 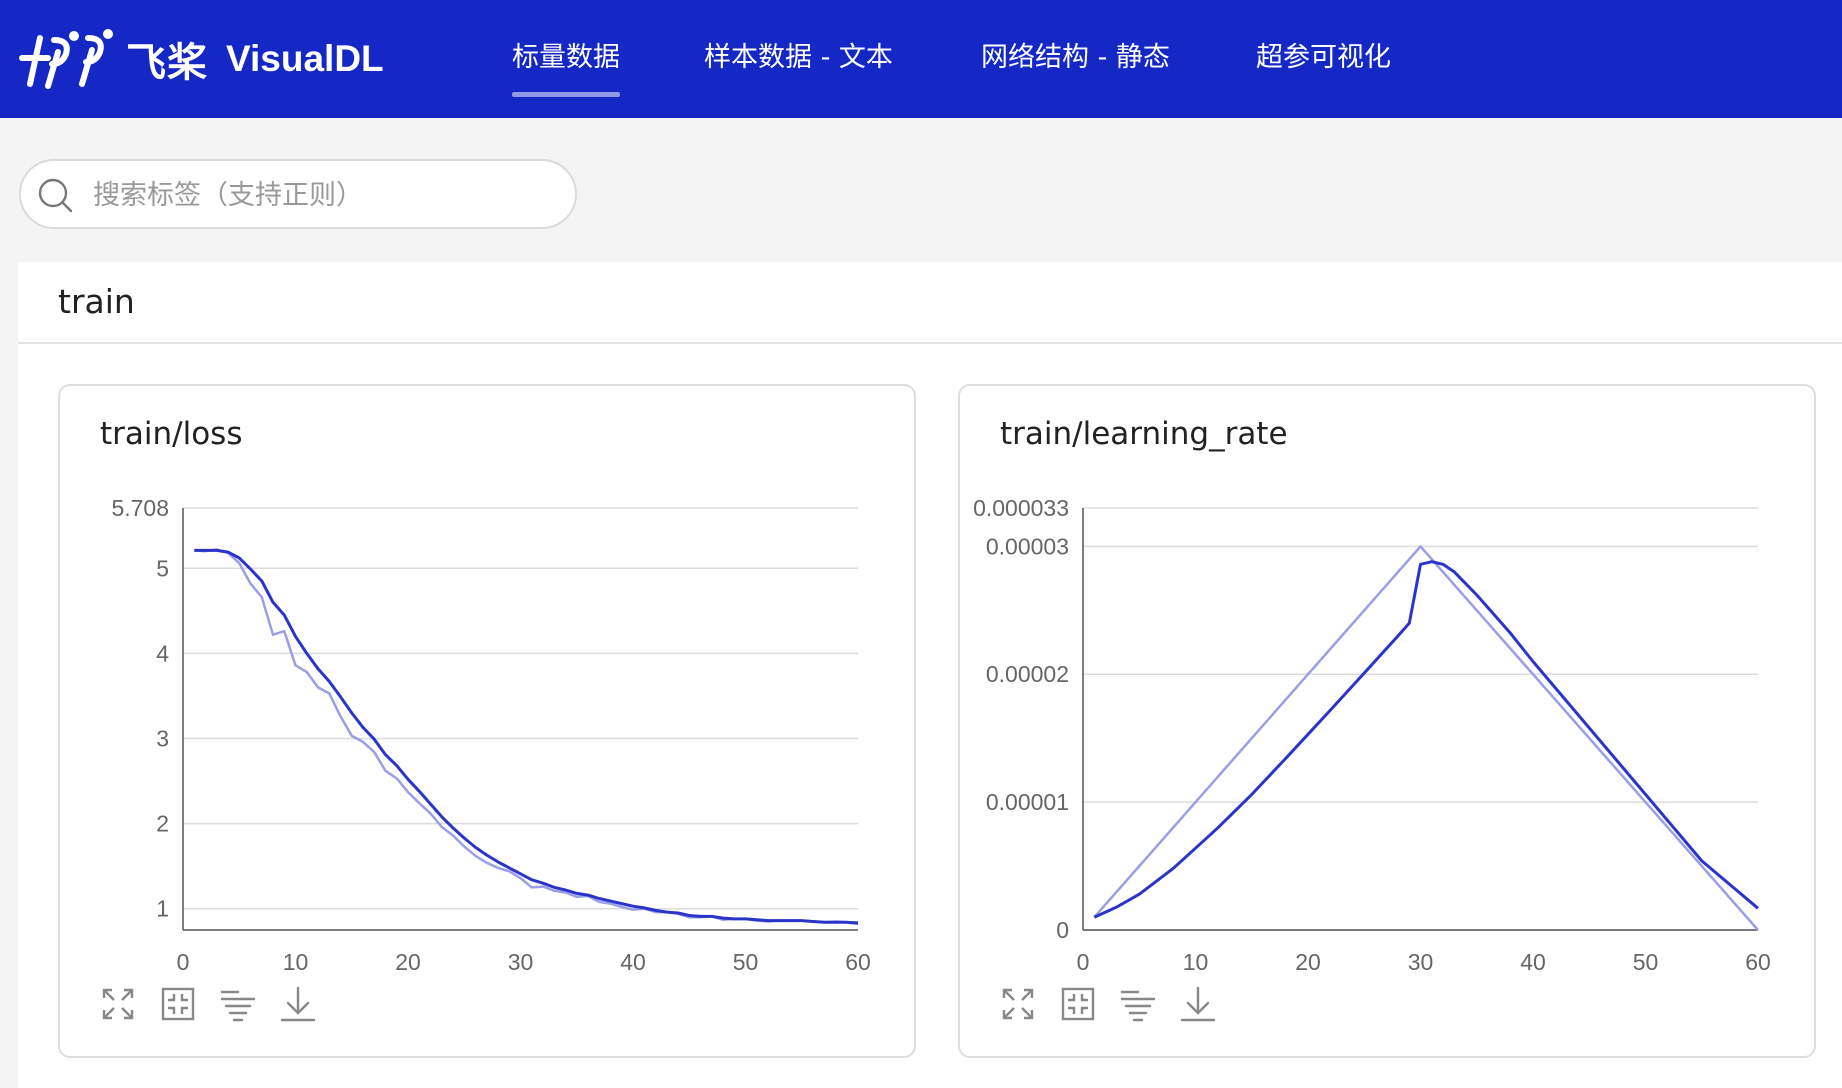 I want to click on nav-tab-graph-static: 网络结构 - 静态, so click(x=1075, y=58).